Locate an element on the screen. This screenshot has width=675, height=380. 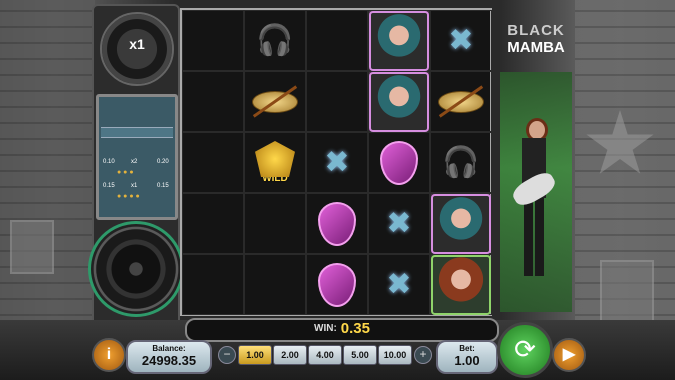
game-logo: BLACK MAMBA is located at coordinates (536, 47).